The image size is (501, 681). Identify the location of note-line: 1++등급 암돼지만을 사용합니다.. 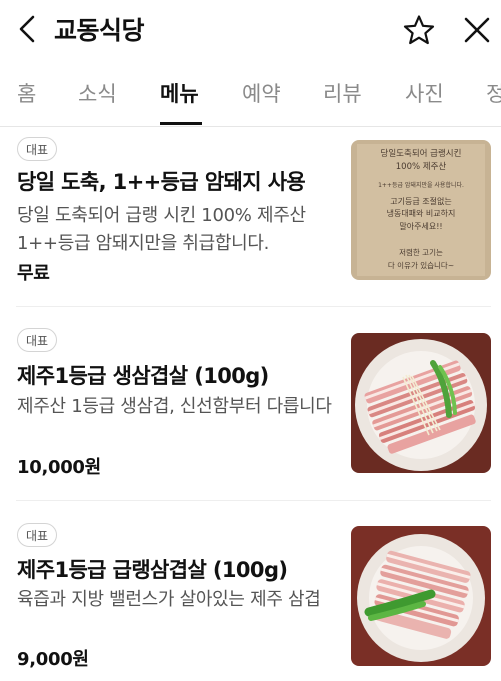
(421, 185).